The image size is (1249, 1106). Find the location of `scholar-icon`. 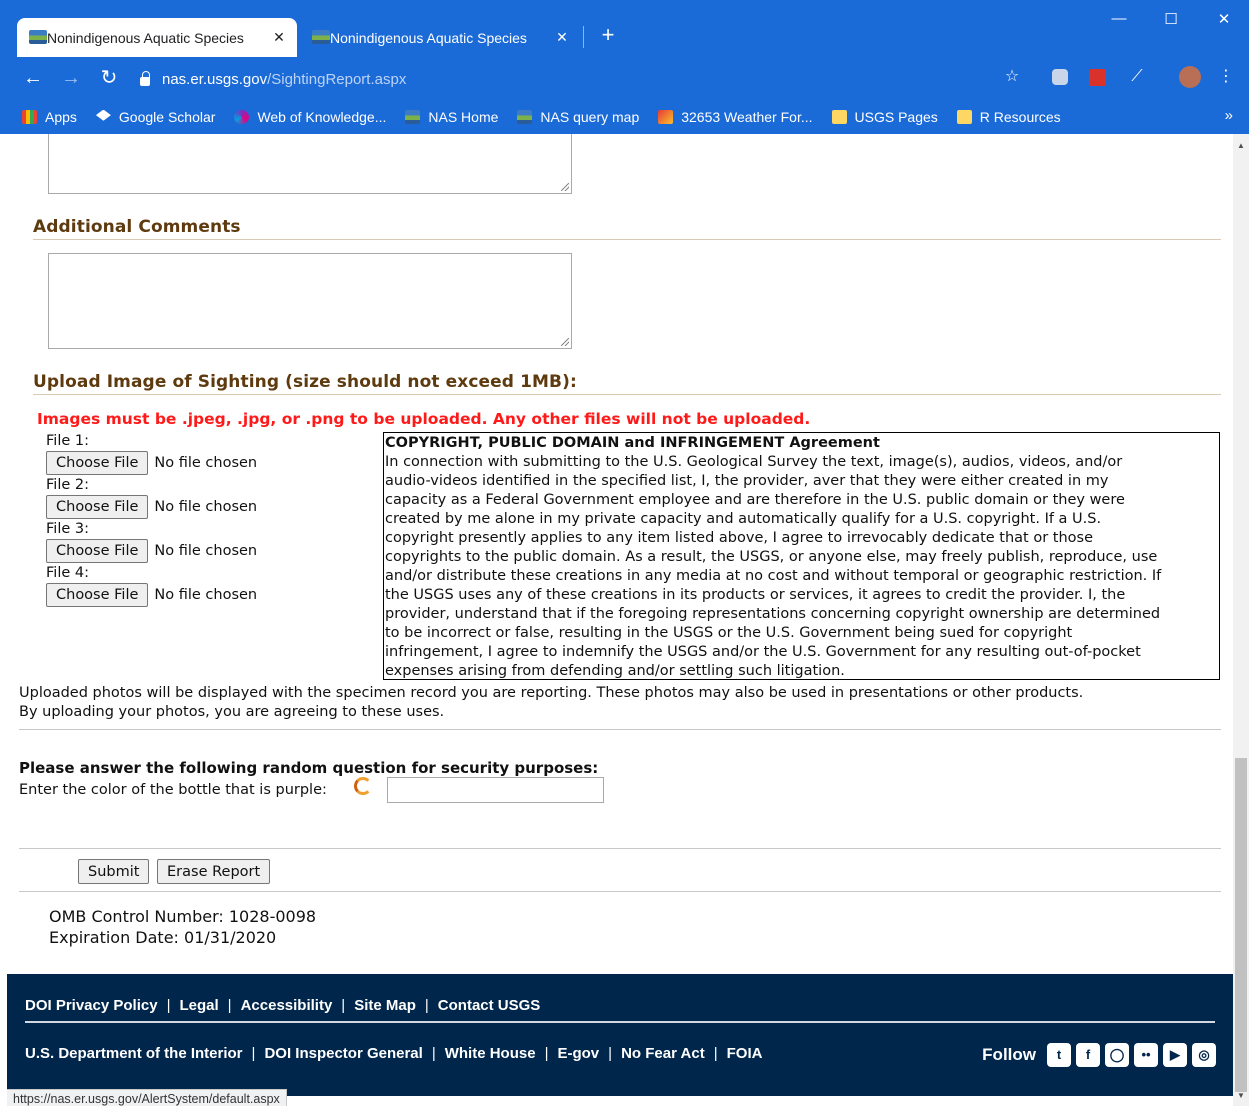

scholar-icon is located at coordinates (103, 115).